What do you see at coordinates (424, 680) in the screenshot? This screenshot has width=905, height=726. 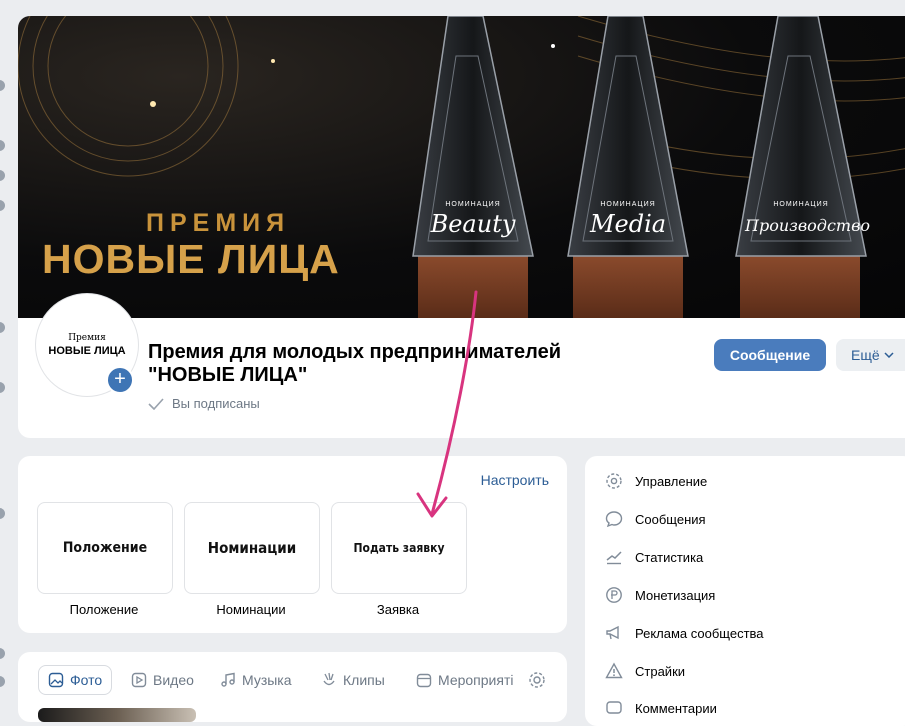 I see `calendar-icon` at bounding box center [424, 680].